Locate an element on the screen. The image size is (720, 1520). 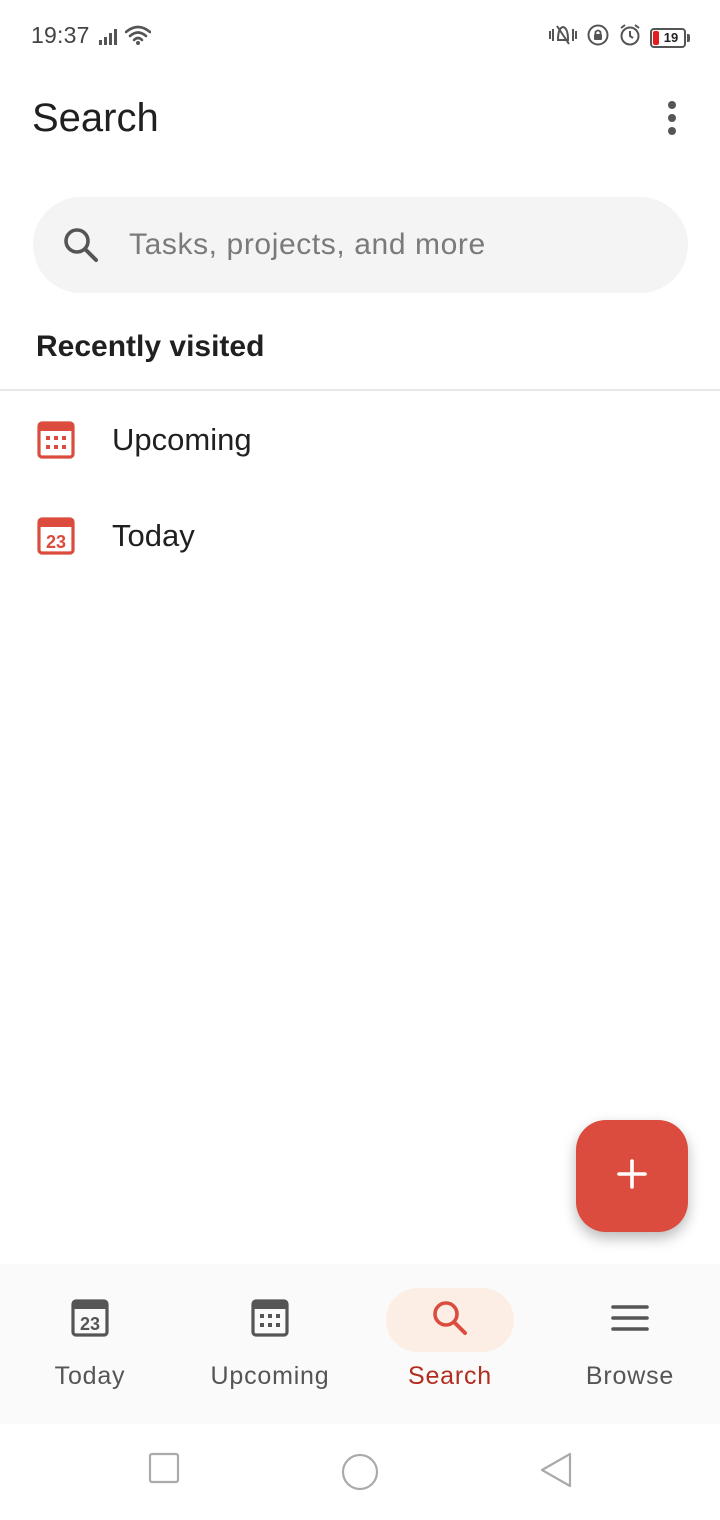
circle-icon is located at coordinates (360, 1474).